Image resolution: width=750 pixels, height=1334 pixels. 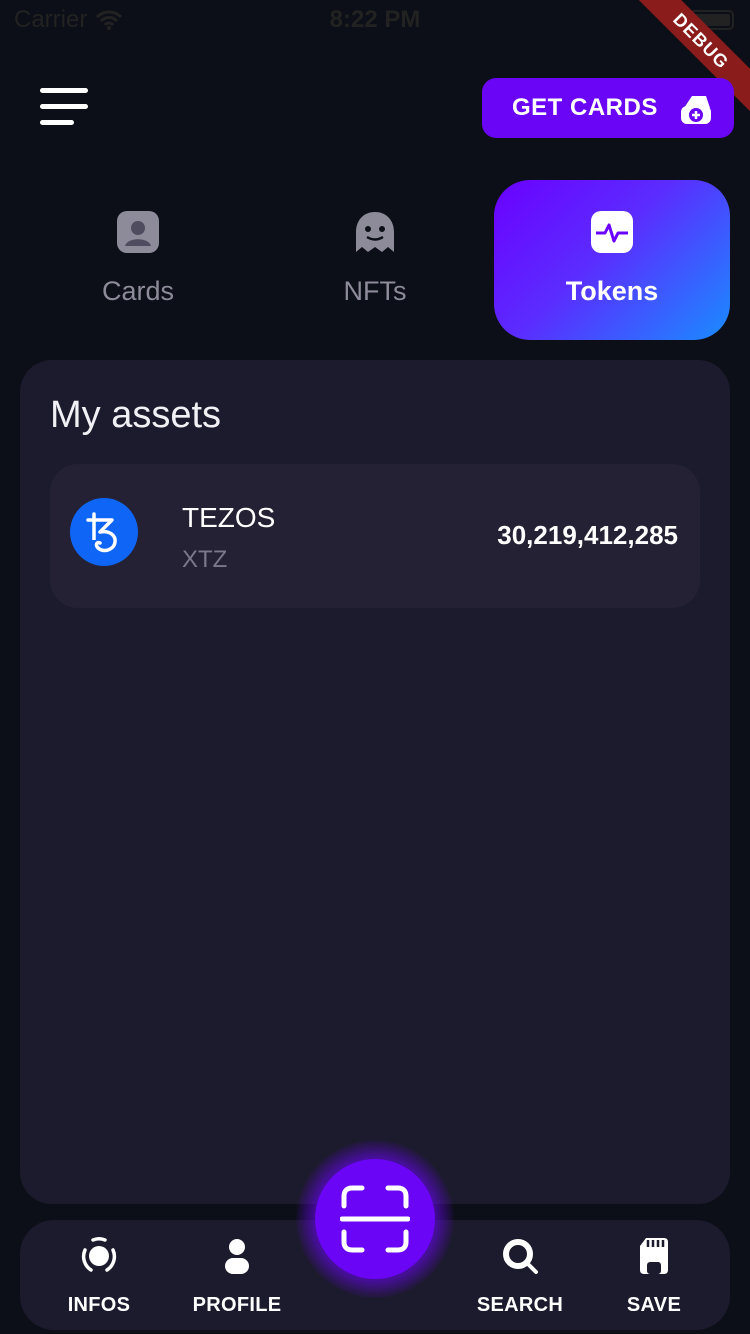 What do you see at coordinates (654, 1256) in the screenshot?
I see `sd-card-icon` at bounding box center [654, 1256].